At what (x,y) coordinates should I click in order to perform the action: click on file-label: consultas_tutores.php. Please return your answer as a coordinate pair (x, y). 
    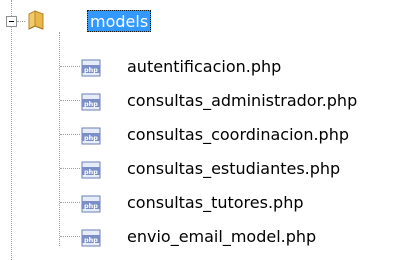
    Looking at the image, I should click on (215, 202).